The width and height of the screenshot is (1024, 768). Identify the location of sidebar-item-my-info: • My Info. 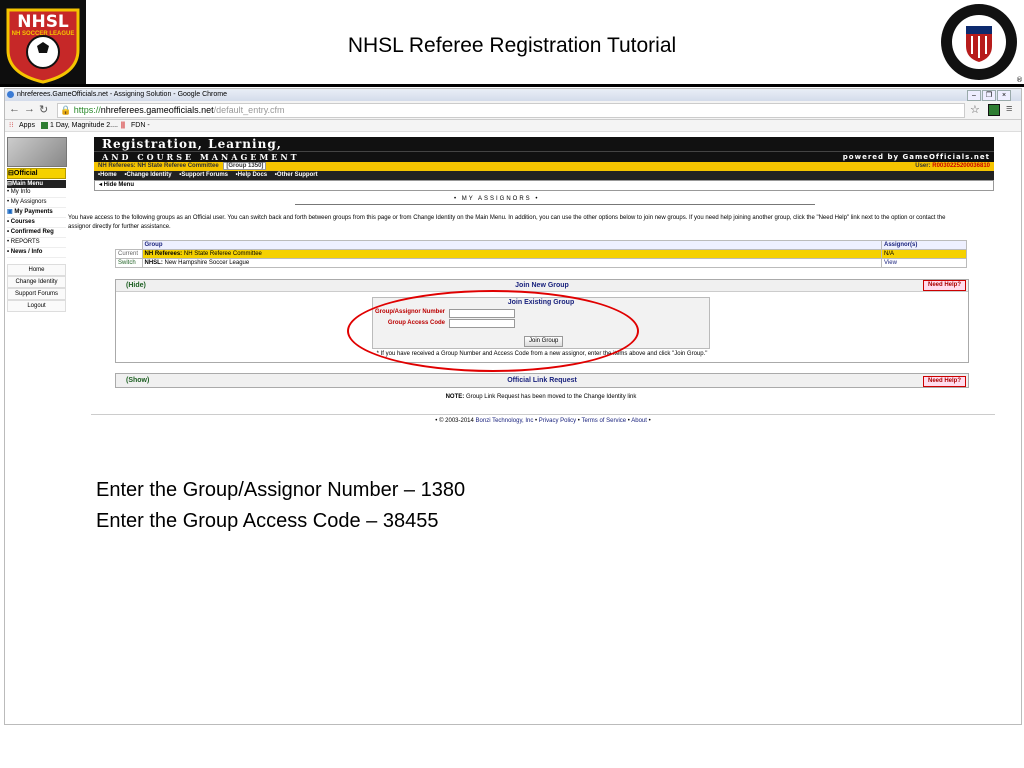
(36, 193).